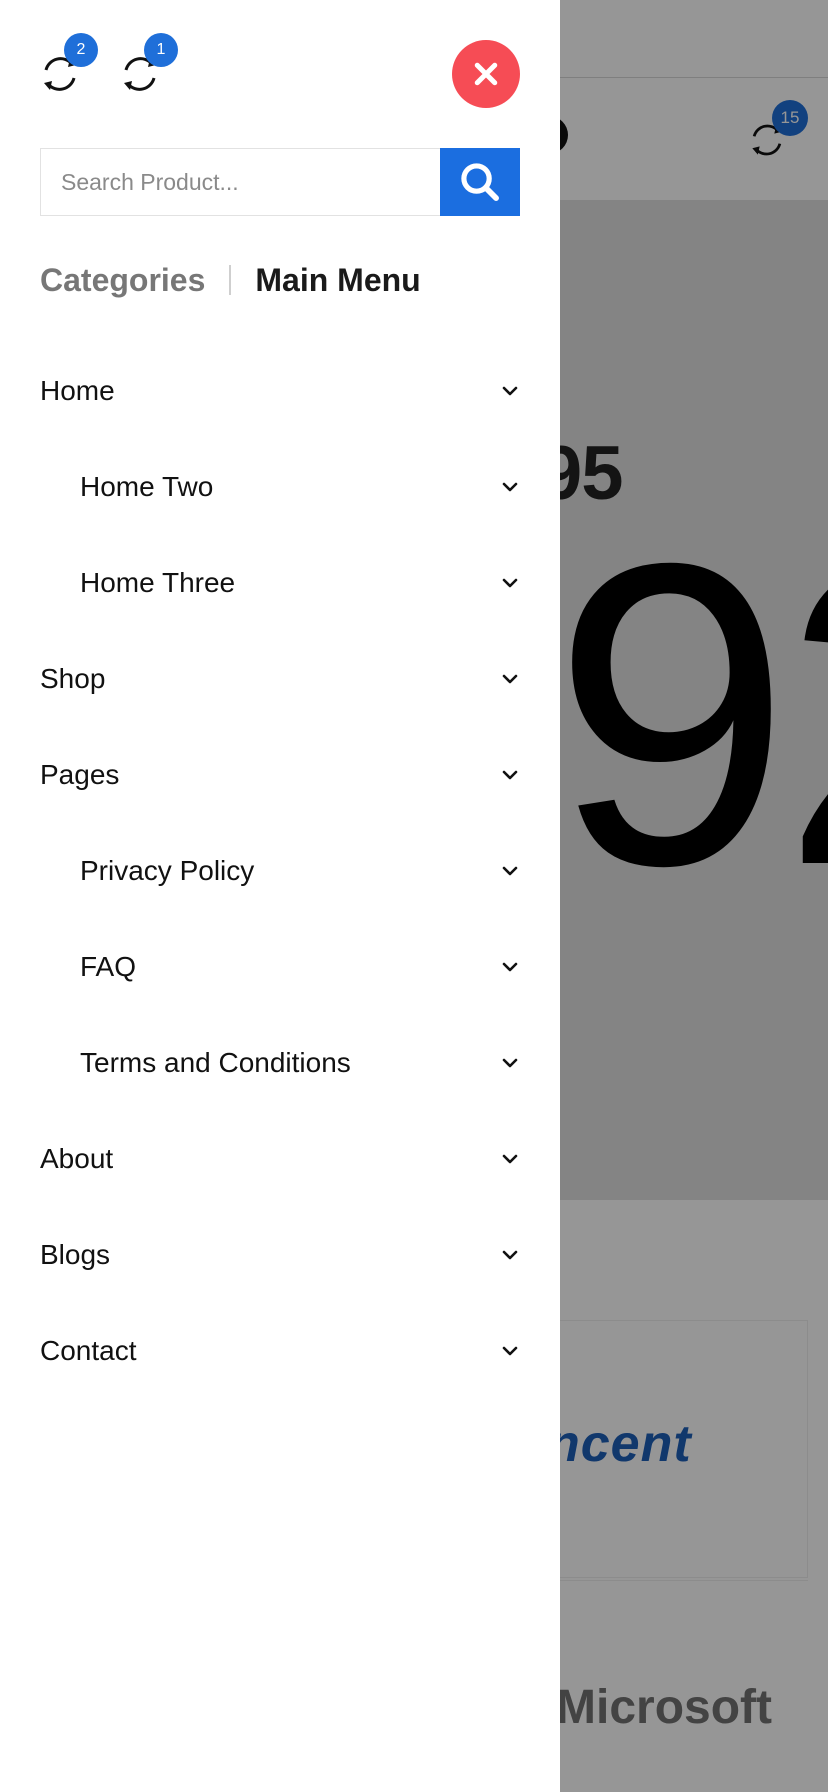 The width and height of the screenshot is (828, 1792). What do you see at coordinates (80, 774) in the screenshot?
I see `menu-item-label: Pages` at bounding box center [80, 774].